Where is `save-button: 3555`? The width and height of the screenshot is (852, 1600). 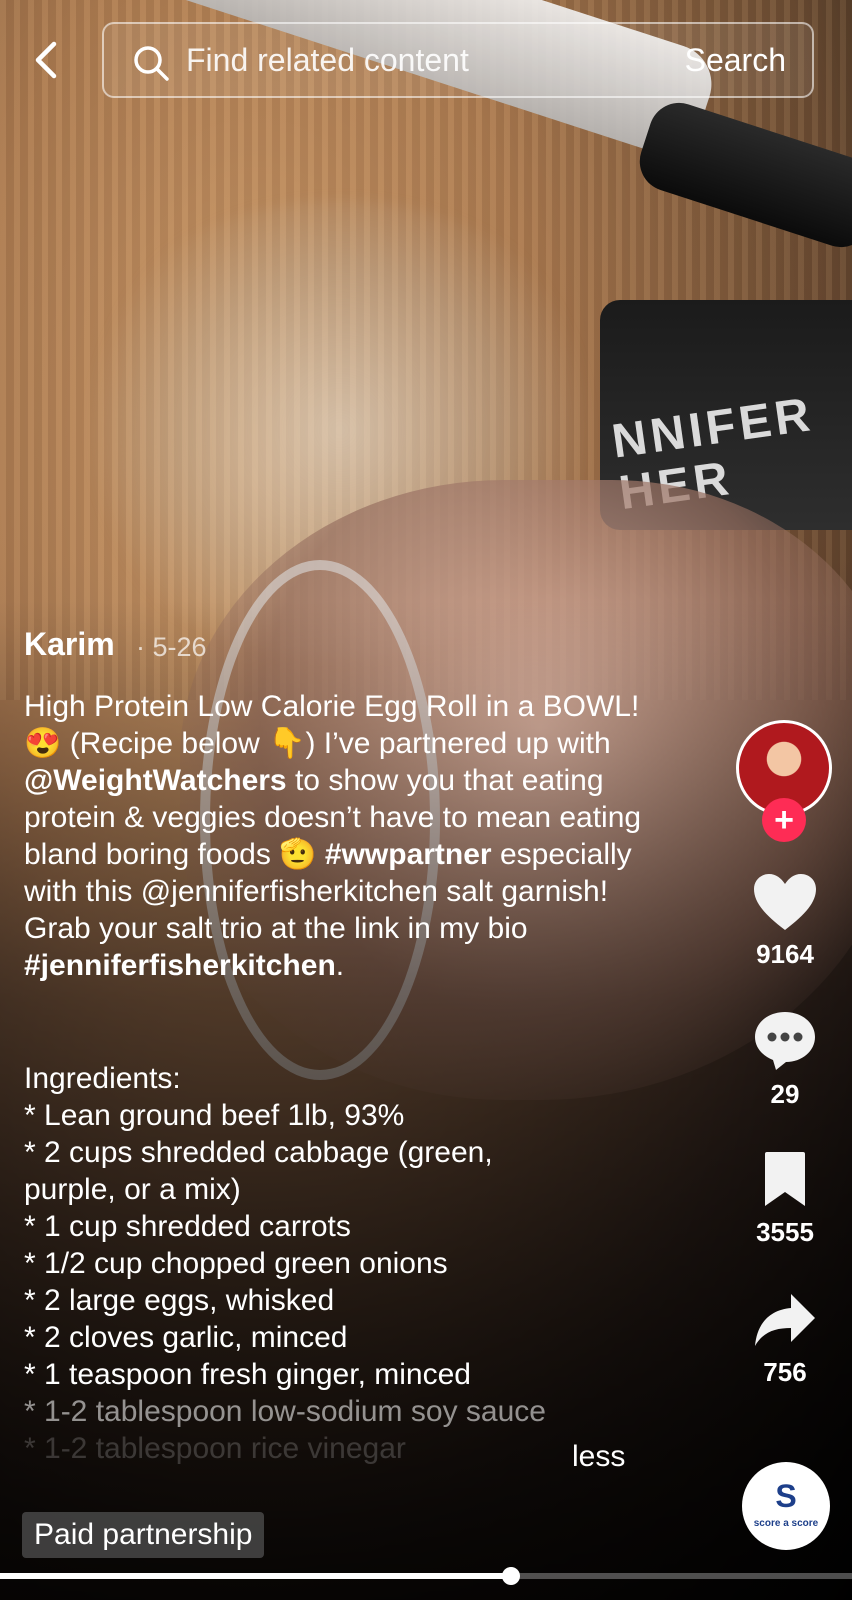 save-button: 3555 is located at coordinates (785, 1199).